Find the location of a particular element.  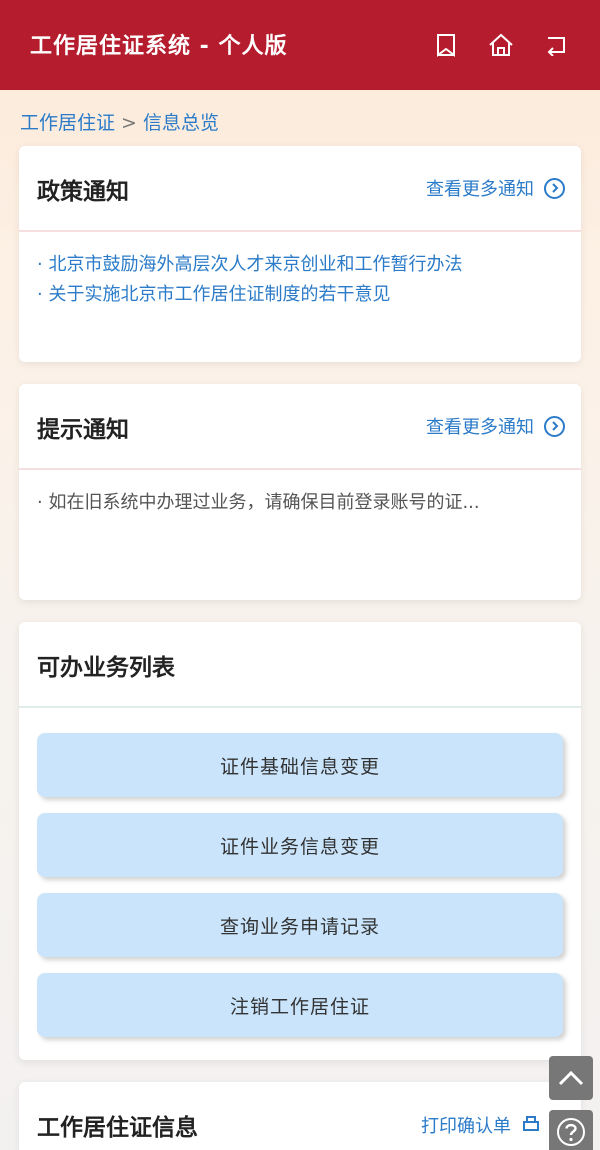

tip-more-label: 查看更多通知 is located at coordinates (480, 427).